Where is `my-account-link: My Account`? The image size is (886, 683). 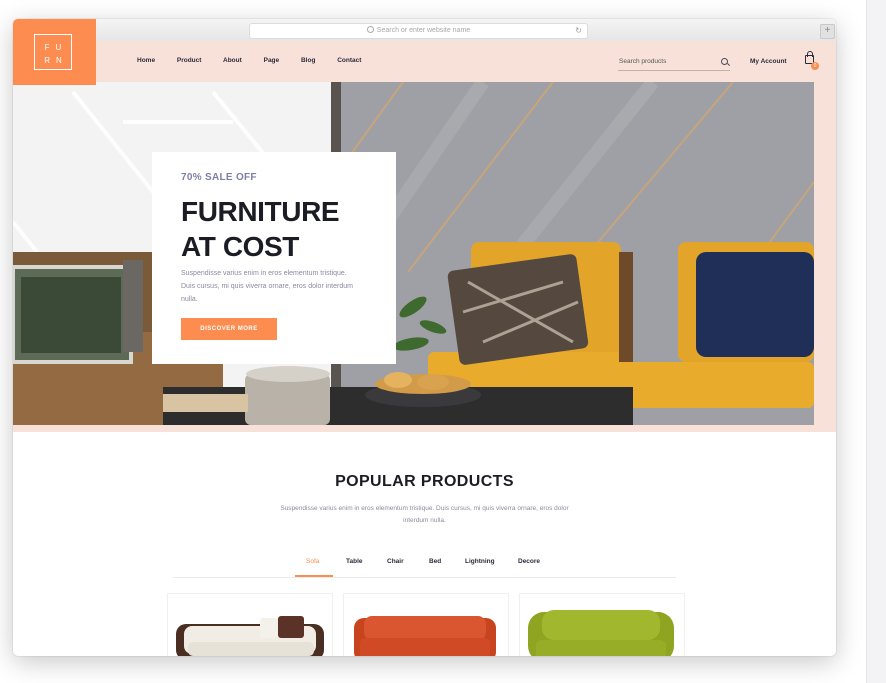
my-account-link: My Account is located at coordinates (768, 61).